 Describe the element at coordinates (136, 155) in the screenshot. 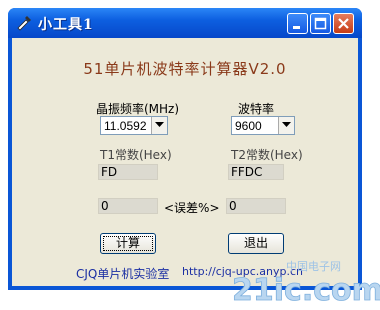

I see `t1-label: T1常数(Hex)` at that location.